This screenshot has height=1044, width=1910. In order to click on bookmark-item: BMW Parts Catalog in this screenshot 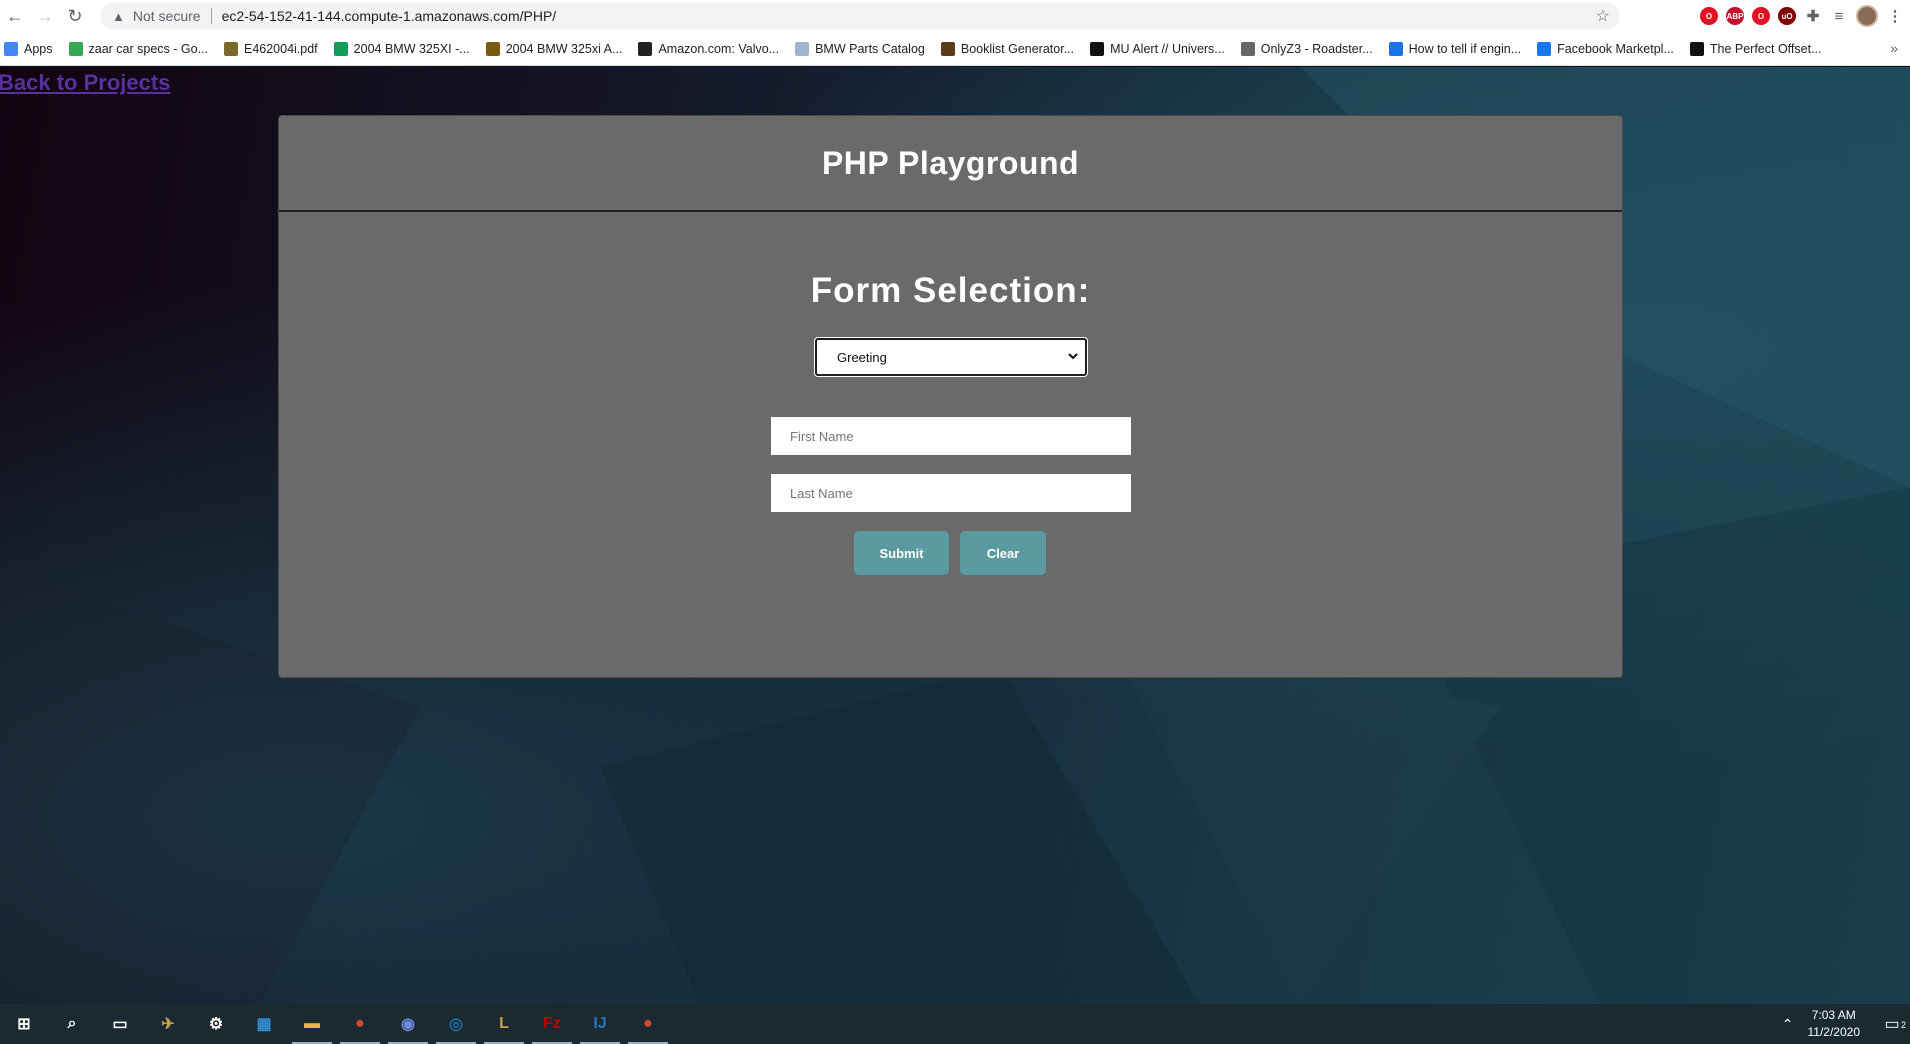, I will do `click(860, 48)`.